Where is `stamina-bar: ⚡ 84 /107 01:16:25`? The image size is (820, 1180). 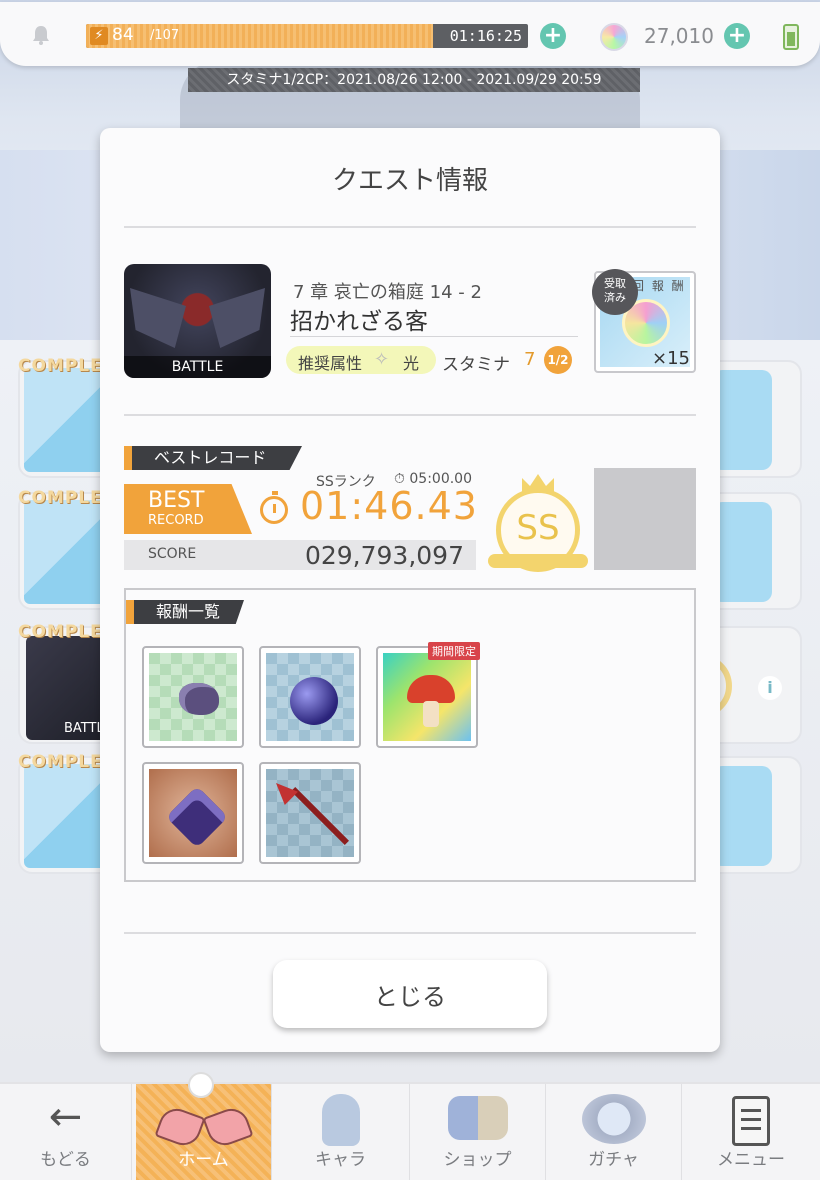 stamina-bar: ⚡ 84 /107 01:16:25 is located at coordinates (307, 36).